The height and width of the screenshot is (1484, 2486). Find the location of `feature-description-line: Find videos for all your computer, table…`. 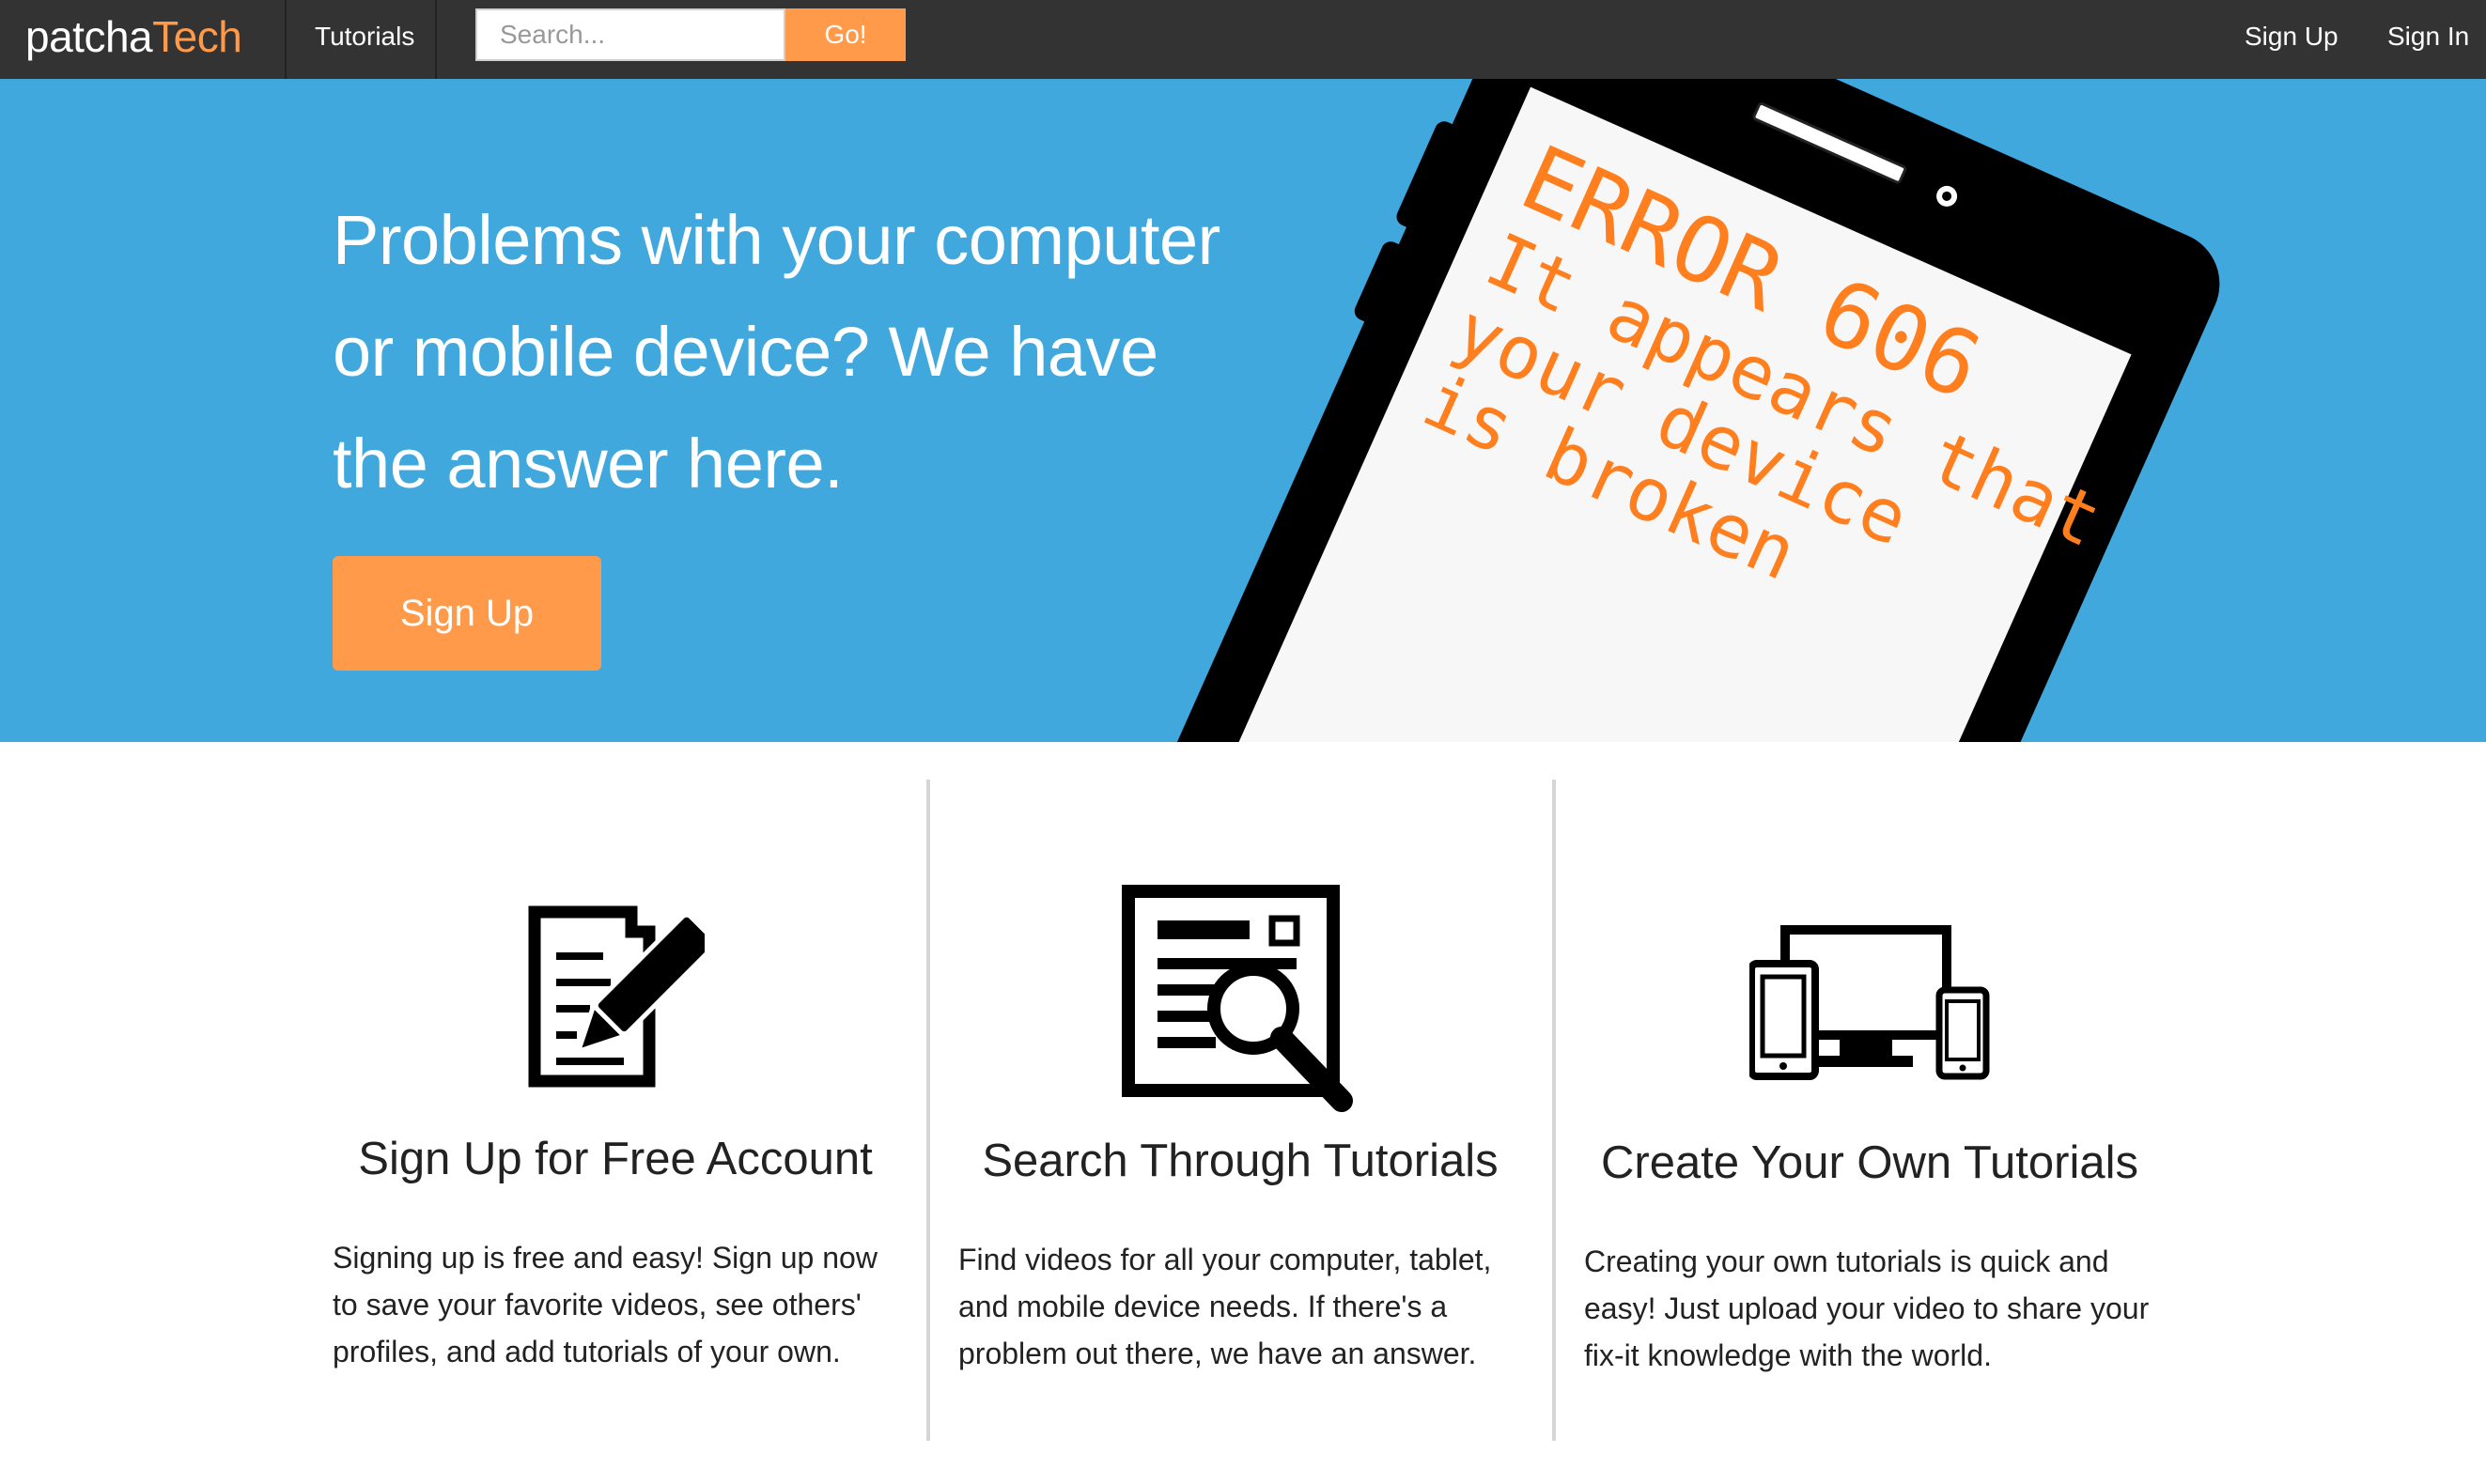

feature-description-line: Find videos for all your computer, table… is located at coordinates (1225, 1259).